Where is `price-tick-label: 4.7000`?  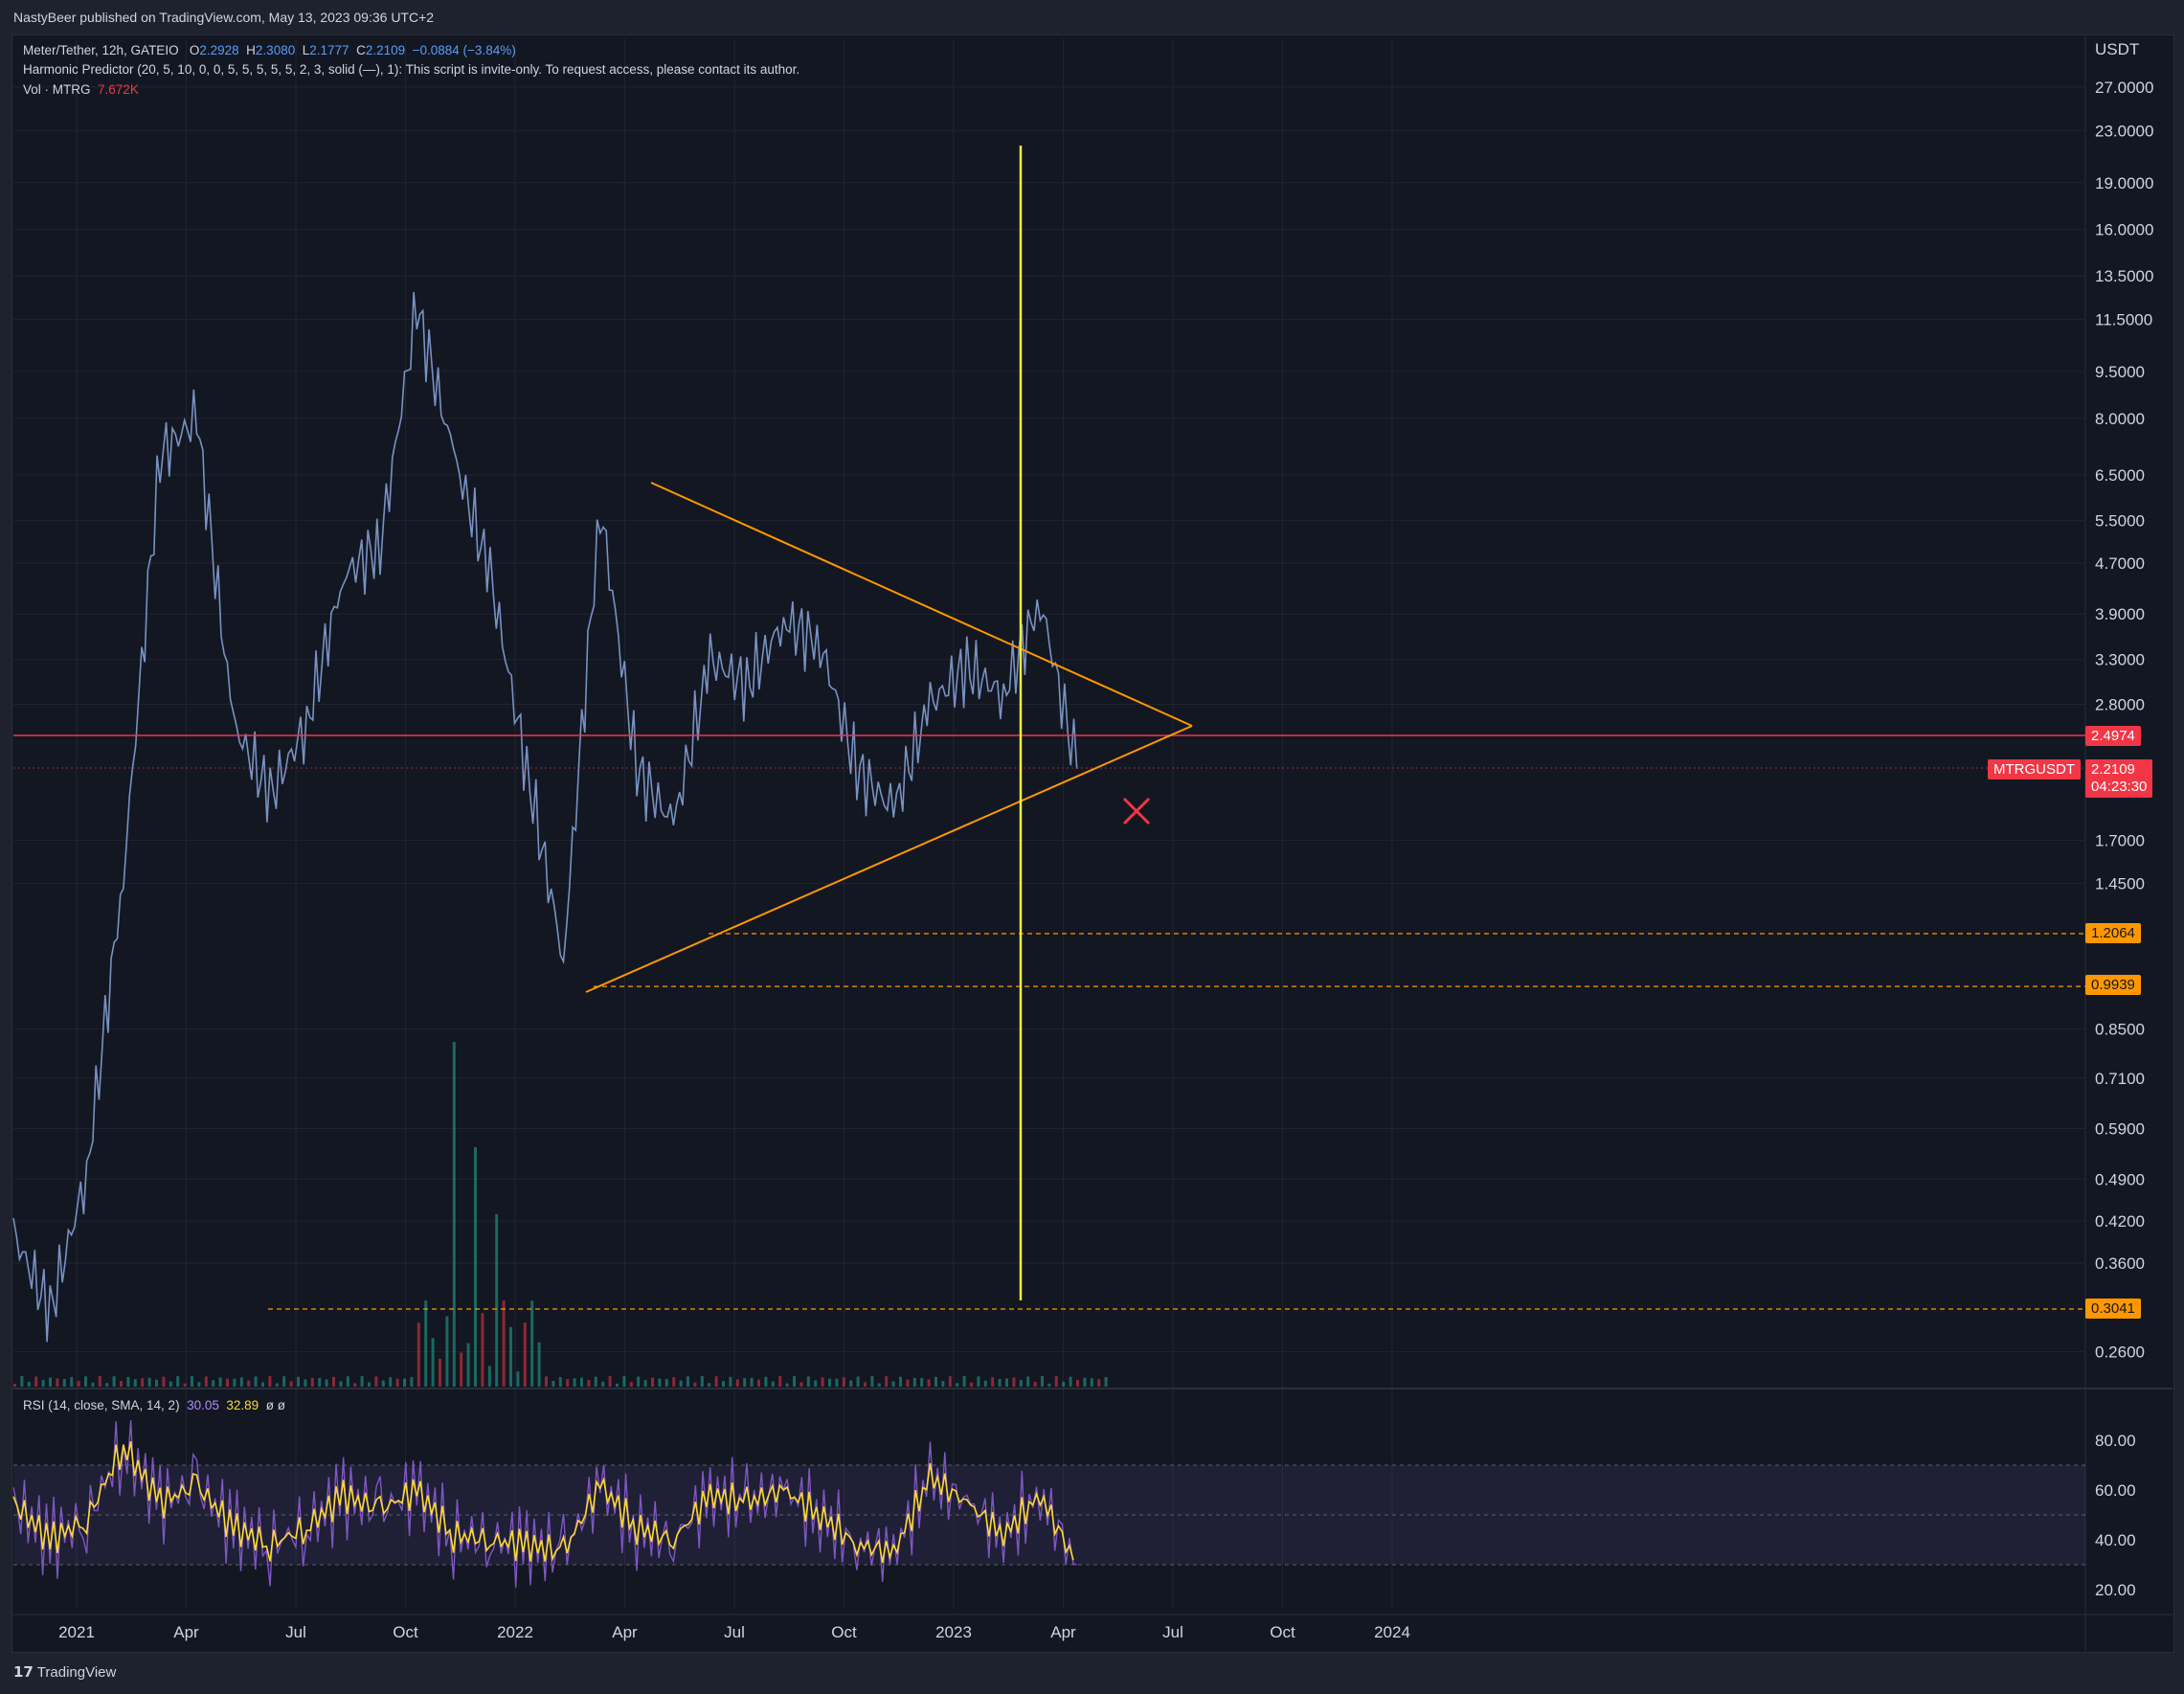 price-tick-label: 4.7000 is located at coordinates (2120, 563).